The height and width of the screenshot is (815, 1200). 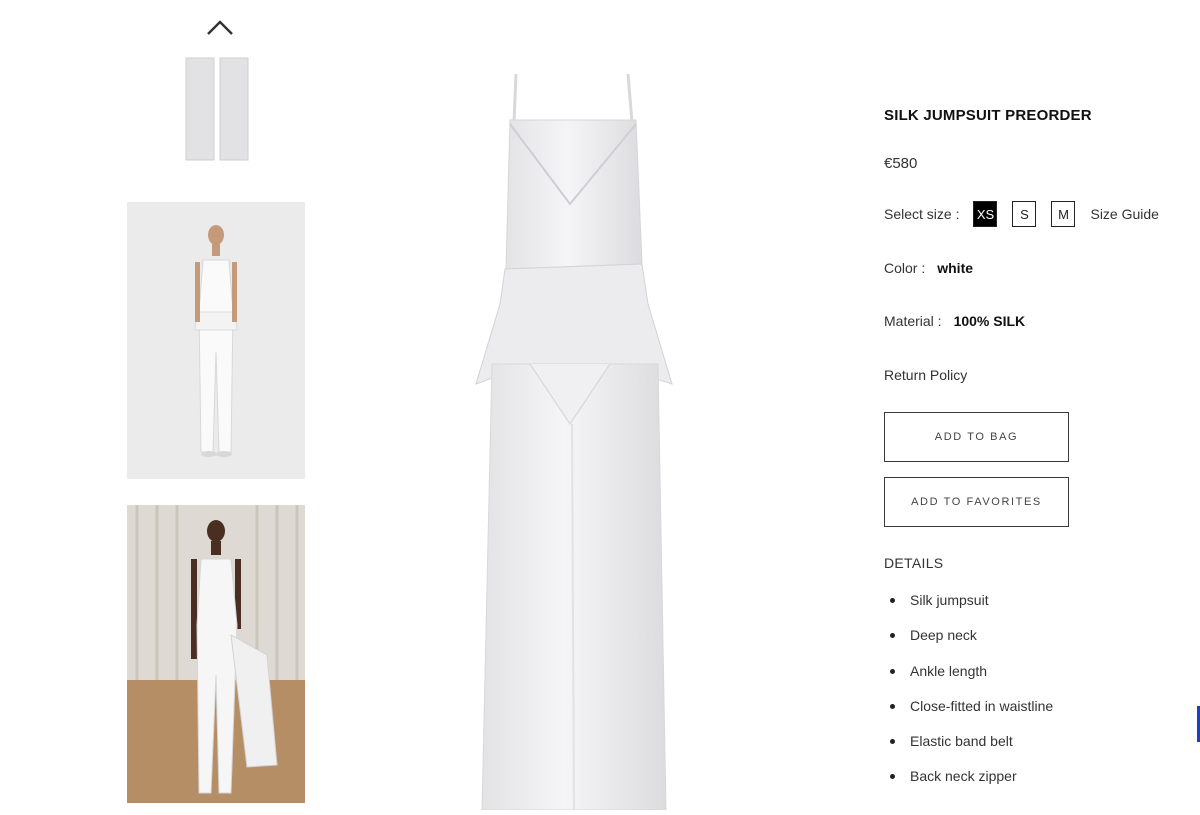 What do you see at coordinates (928, 268) in the screenshot?
I see `color-row: Color : white` at bounding box center [928, 268].